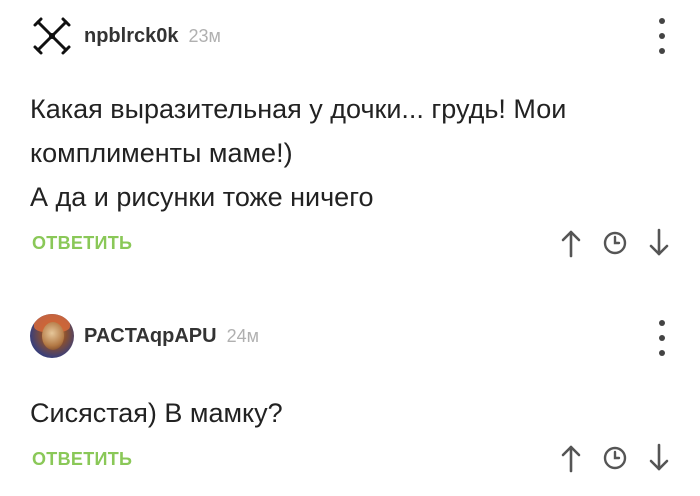  What do you see at coordinates (156, 413) in the screenshot?
I see `comment-line: Сисястая) В мамку?` at bounding box center [156, 413].